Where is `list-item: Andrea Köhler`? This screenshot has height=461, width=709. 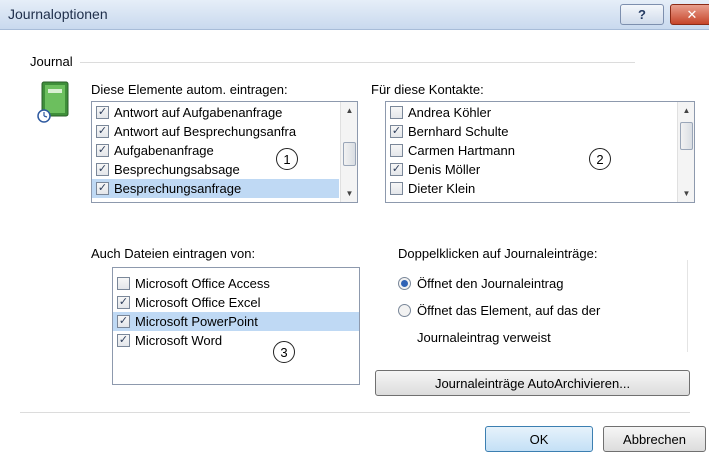
list-item: Andrea Köhler is located at coordinates (531, 112).